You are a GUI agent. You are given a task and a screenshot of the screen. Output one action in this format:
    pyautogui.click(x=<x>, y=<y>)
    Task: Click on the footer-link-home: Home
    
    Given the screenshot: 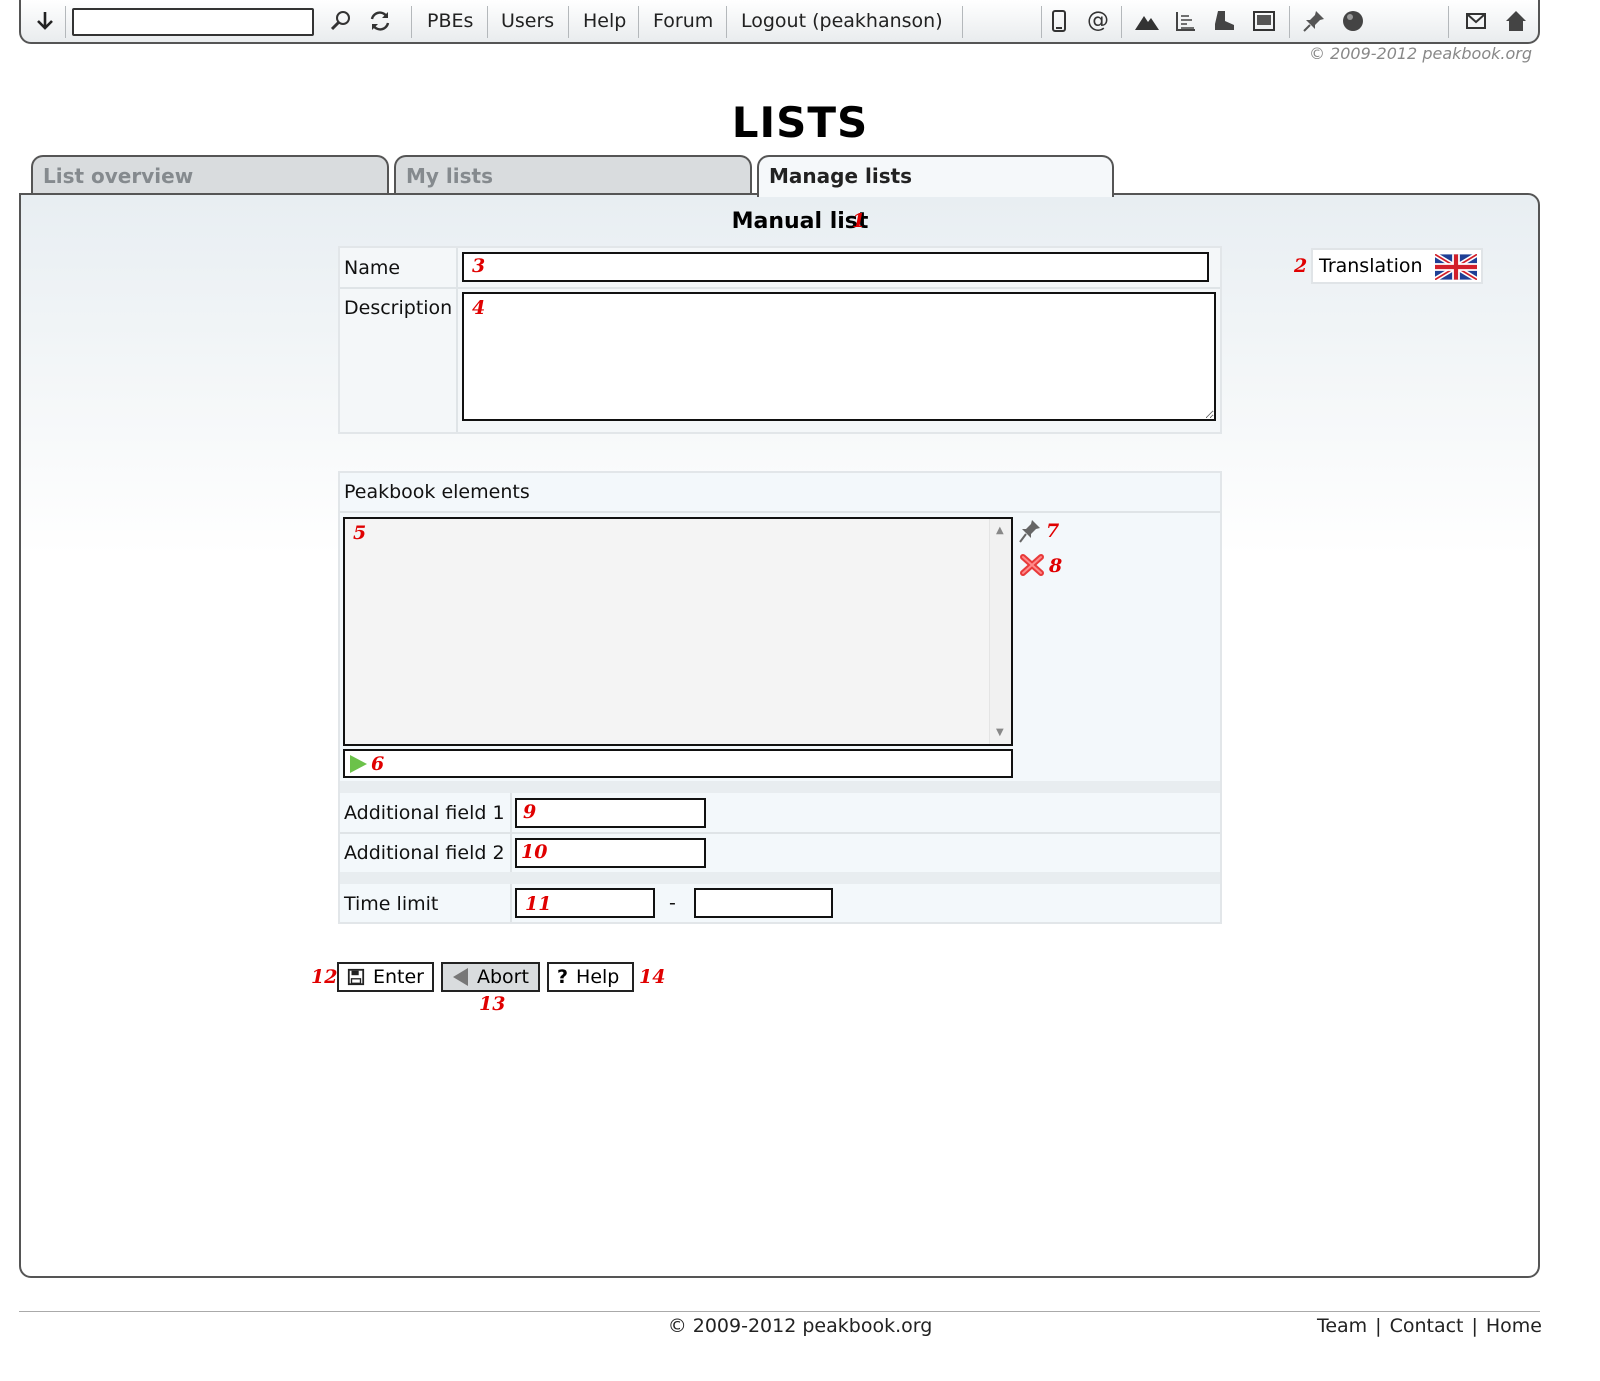 What is the action you would take?
    pyautogui.click(x=1514, y=1326)
    